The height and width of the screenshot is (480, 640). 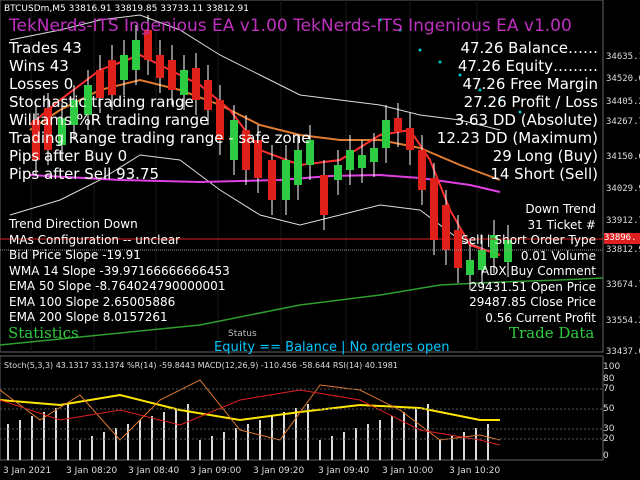 What do you see at coordinates (27, 471) in the screenshot?
I see `time-tick: 3 Jan 2021` at bounding box center [27, 471].